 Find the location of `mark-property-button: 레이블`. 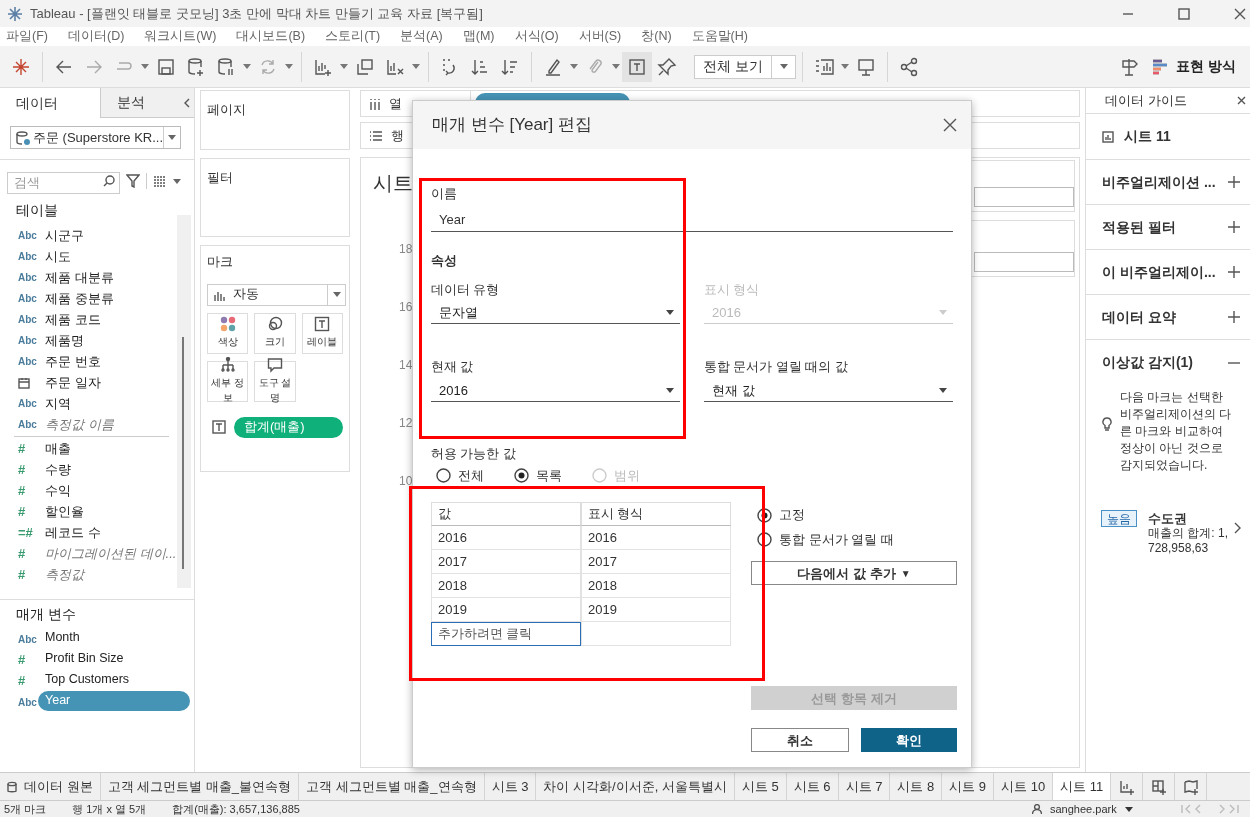

mark-property-button: 레이블 is located at coordinates (322, 333).